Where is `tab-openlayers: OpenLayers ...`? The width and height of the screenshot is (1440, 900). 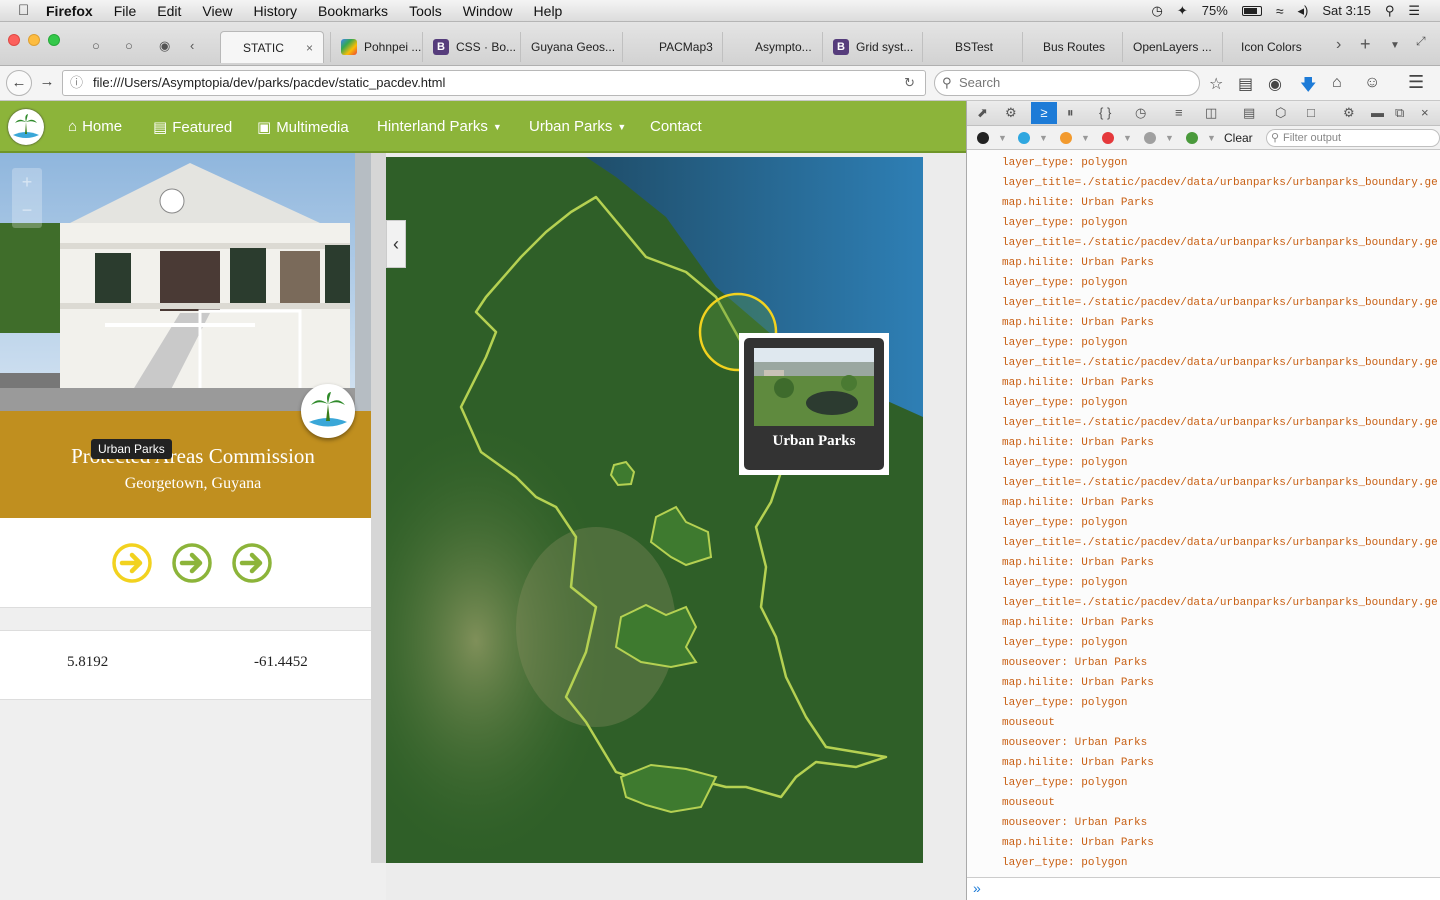 tab-openlayers: OpenLayers ... is located at coordinates (1172, 47).